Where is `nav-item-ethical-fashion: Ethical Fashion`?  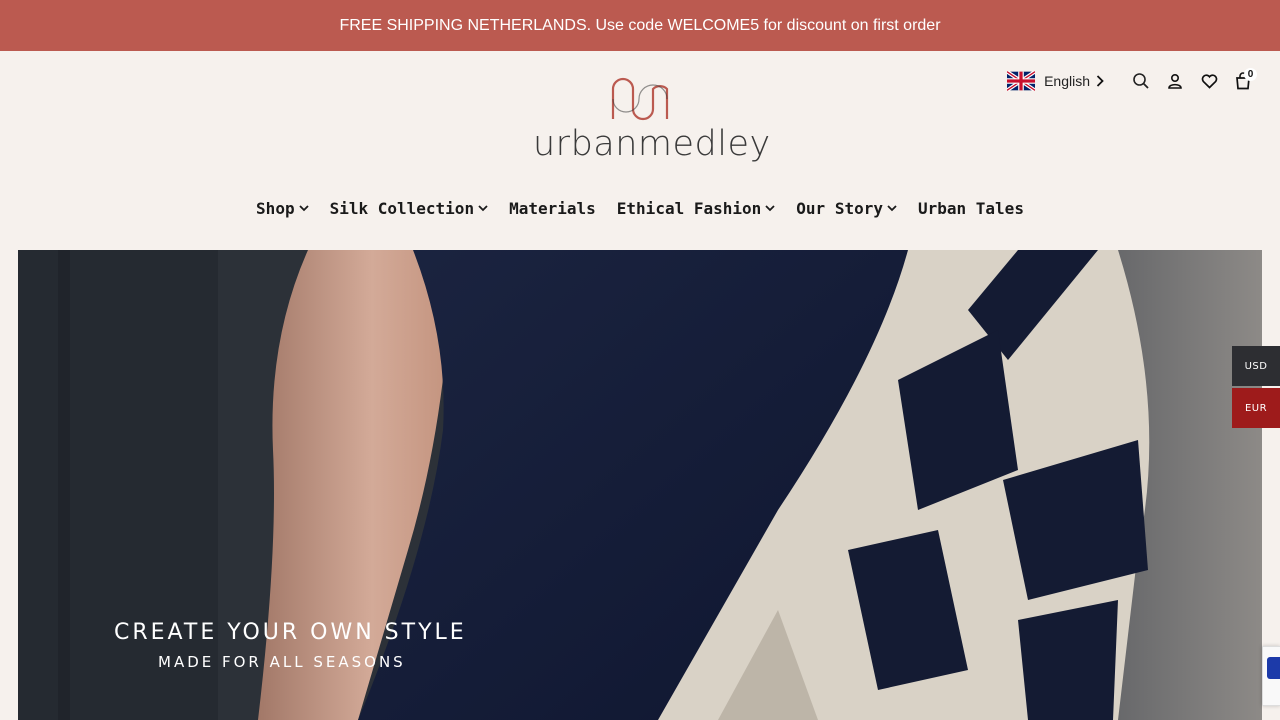 nav-item-ethical-fashion: Ethical Fashion is located at coordinates (696, 208).